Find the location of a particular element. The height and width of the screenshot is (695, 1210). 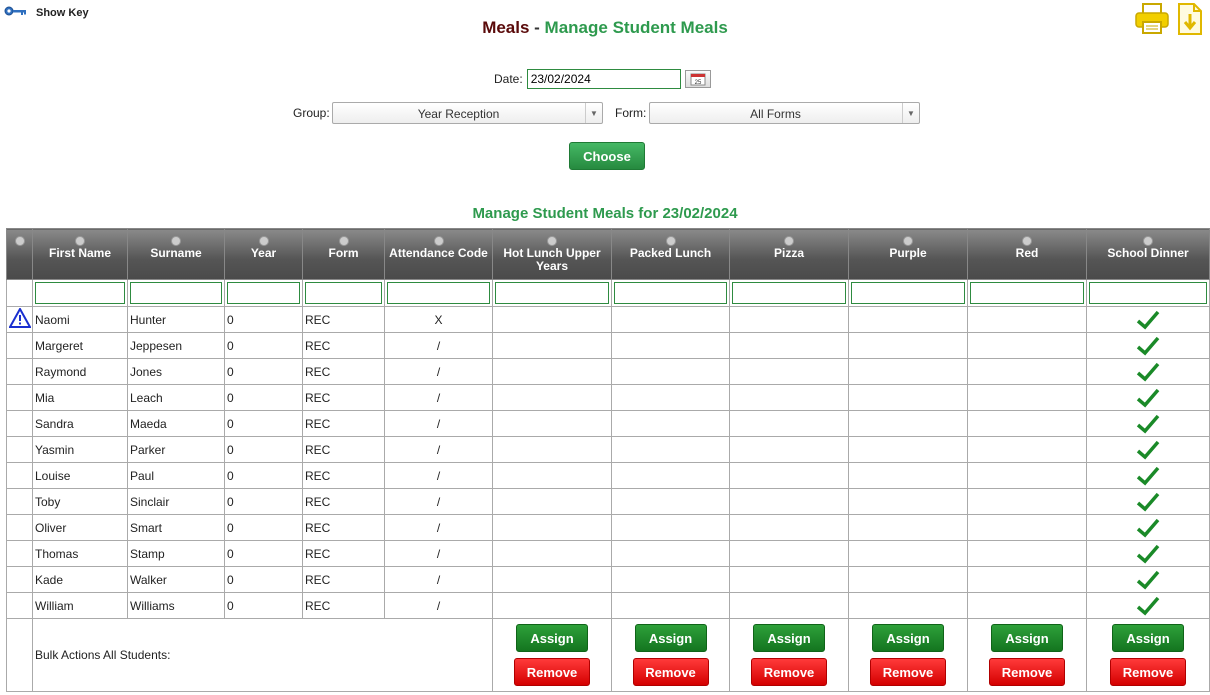

choose-button: Choose is located at coordinates (607, 156).